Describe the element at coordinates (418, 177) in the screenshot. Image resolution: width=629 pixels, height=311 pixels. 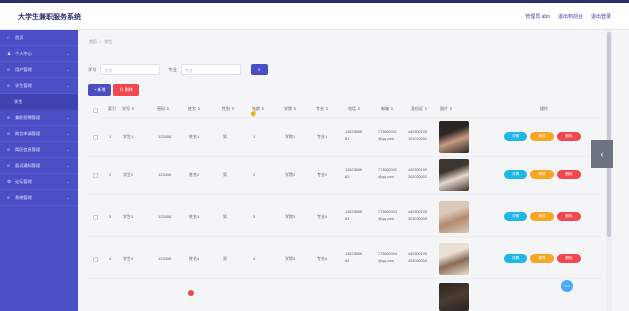
I see `table-cell-idcard: 202020002` at that location.